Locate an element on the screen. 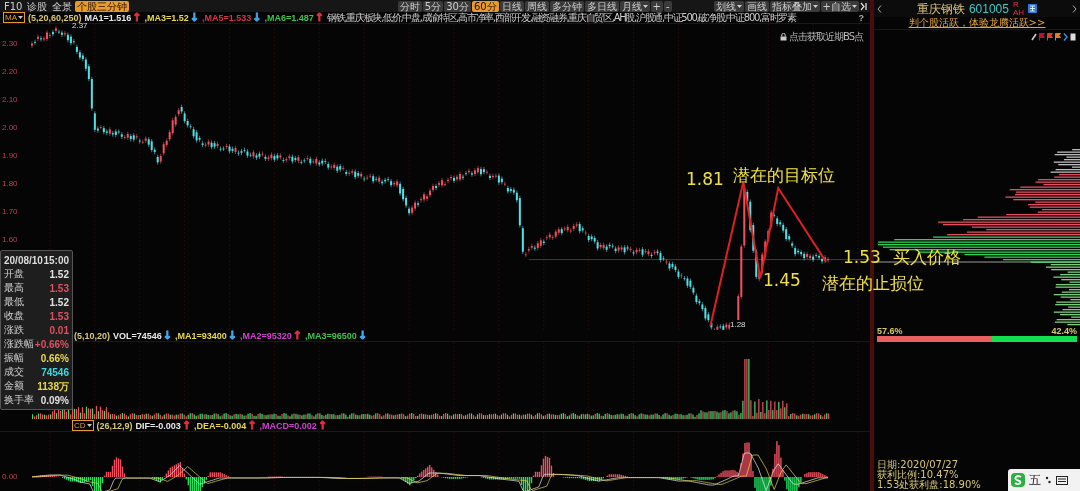 This screenshot has width=1080, height=491. stock-mark: AH is located at coordinates (1018, 12).